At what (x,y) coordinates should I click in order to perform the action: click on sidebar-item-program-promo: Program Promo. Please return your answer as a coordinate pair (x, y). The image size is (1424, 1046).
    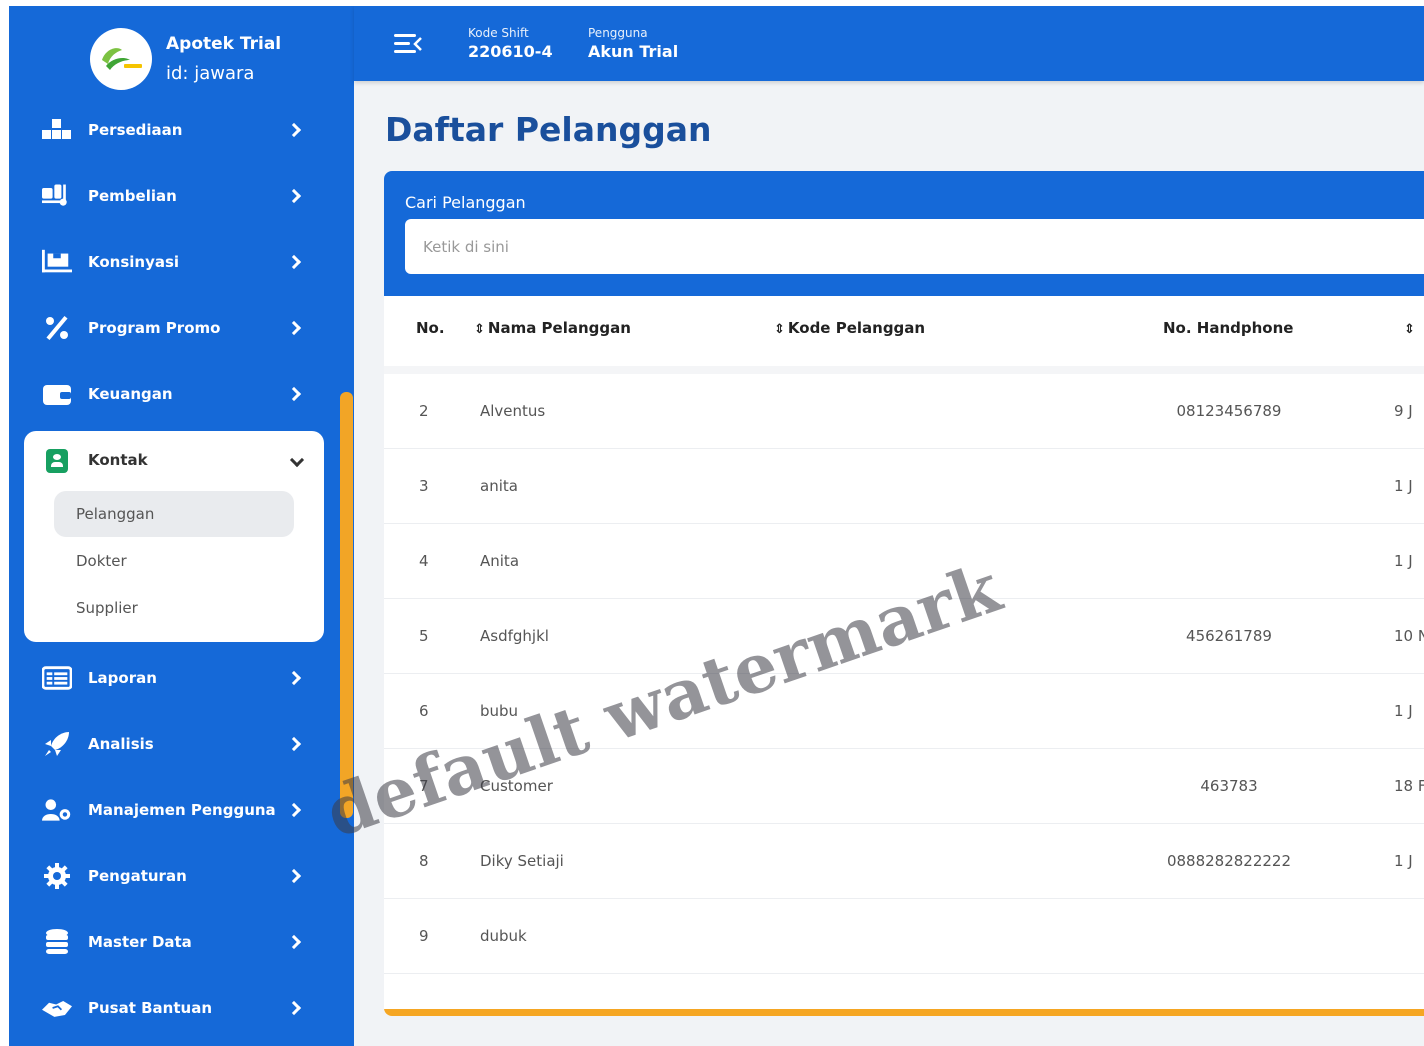
    Looking at the image, I should click on (181, 328).